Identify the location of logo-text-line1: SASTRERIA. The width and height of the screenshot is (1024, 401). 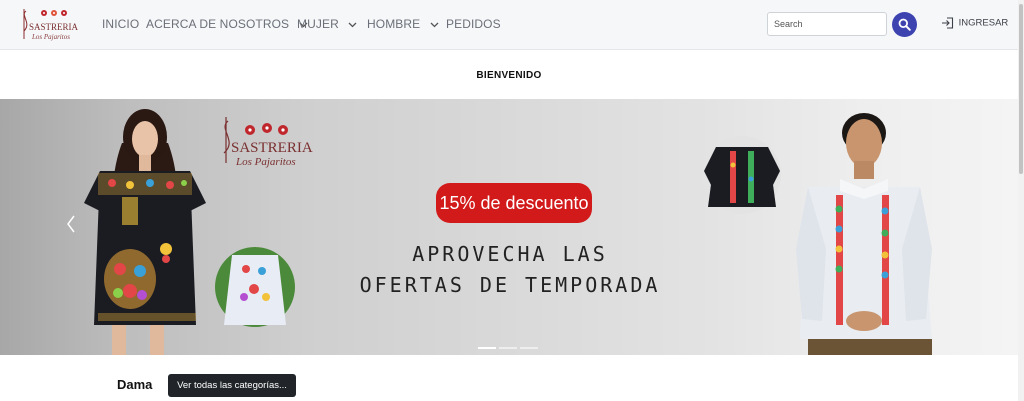
(54, 27).